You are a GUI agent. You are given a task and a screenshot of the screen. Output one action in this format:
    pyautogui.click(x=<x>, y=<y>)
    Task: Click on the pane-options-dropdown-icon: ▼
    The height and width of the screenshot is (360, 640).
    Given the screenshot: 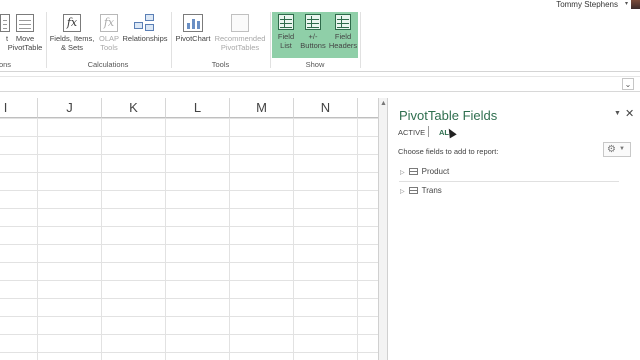 What is the action you would take?
    pyautogui.click(x=617, y=113)
    